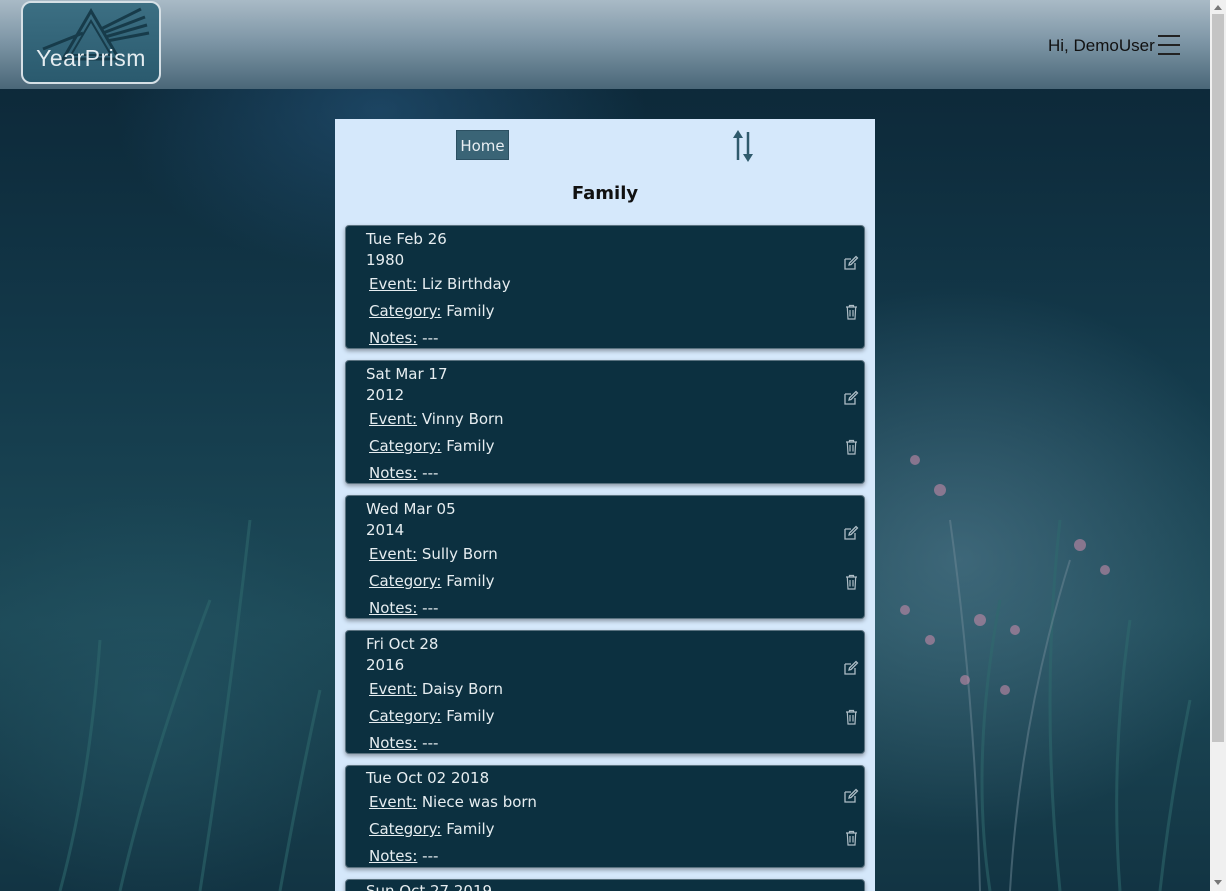 The image size is (1226, 891). I want to click on scroll-down-arrow-icon, so click(1218, 882).